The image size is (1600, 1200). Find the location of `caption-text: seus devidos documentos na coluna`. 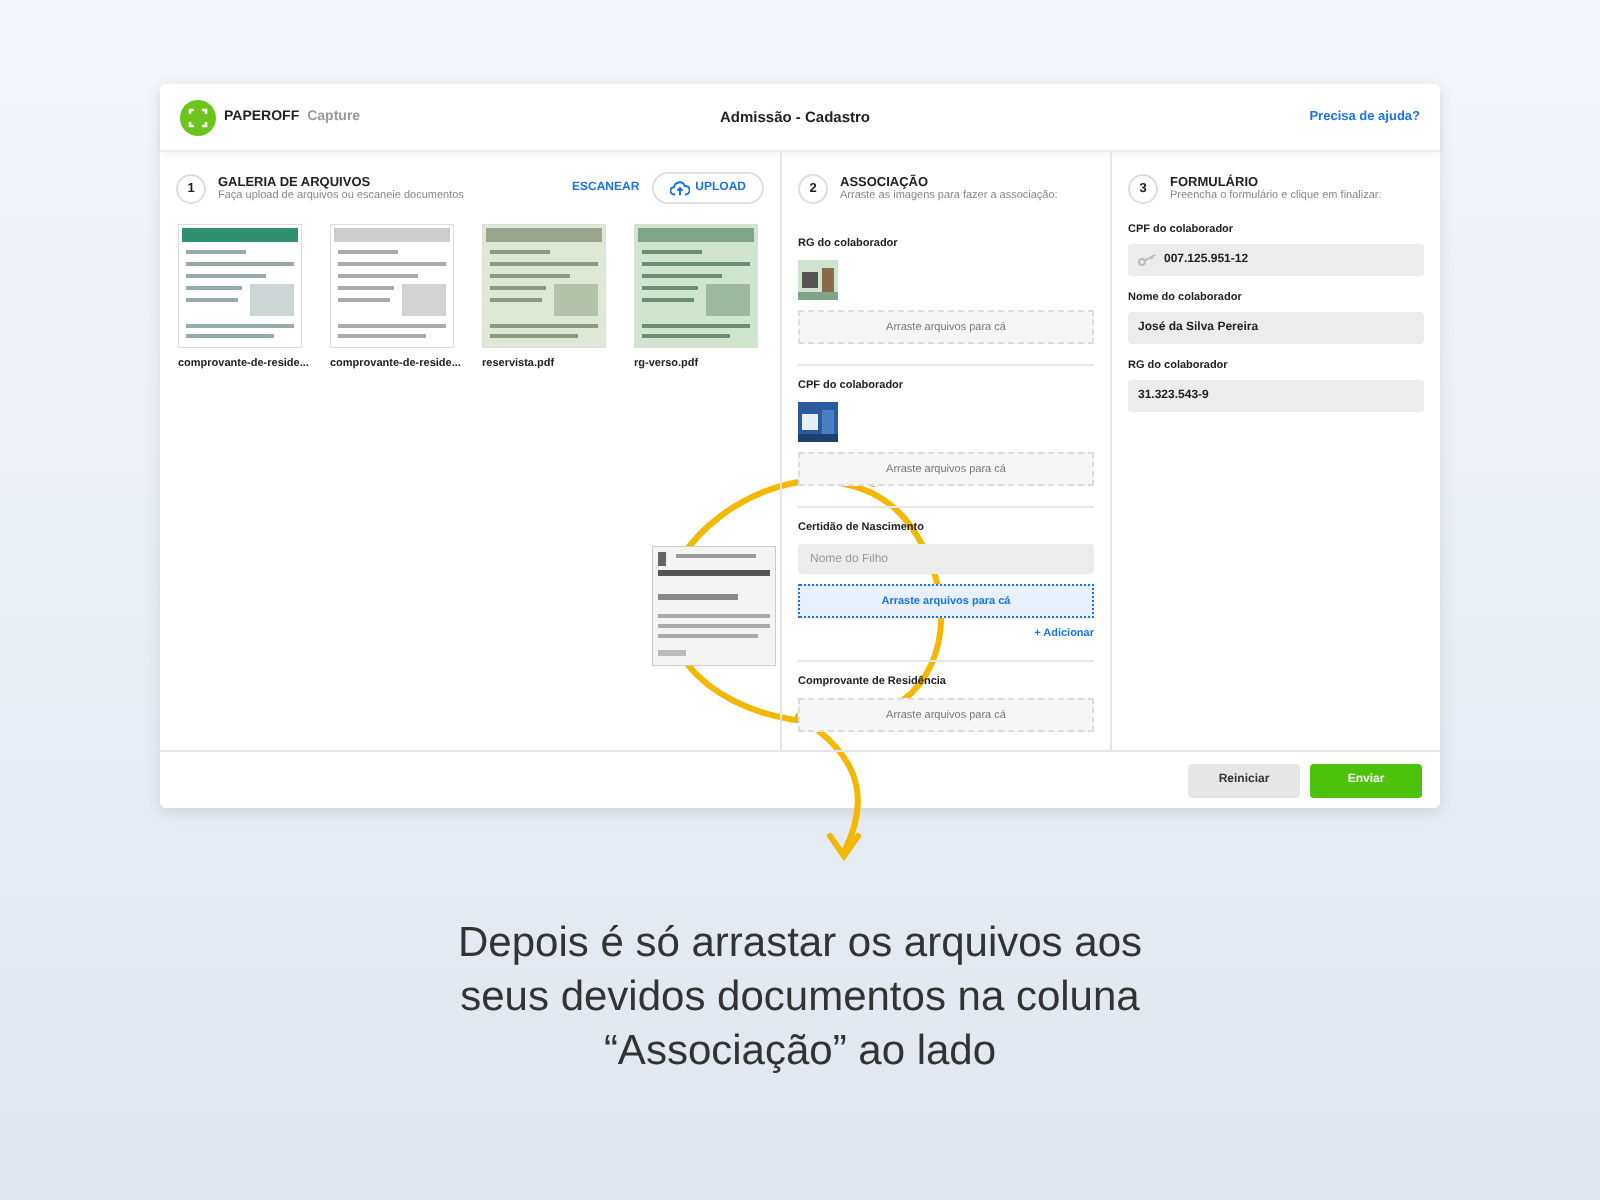

caption-text: seus devidos documentos na coluna is located at coordinates (800, 998).